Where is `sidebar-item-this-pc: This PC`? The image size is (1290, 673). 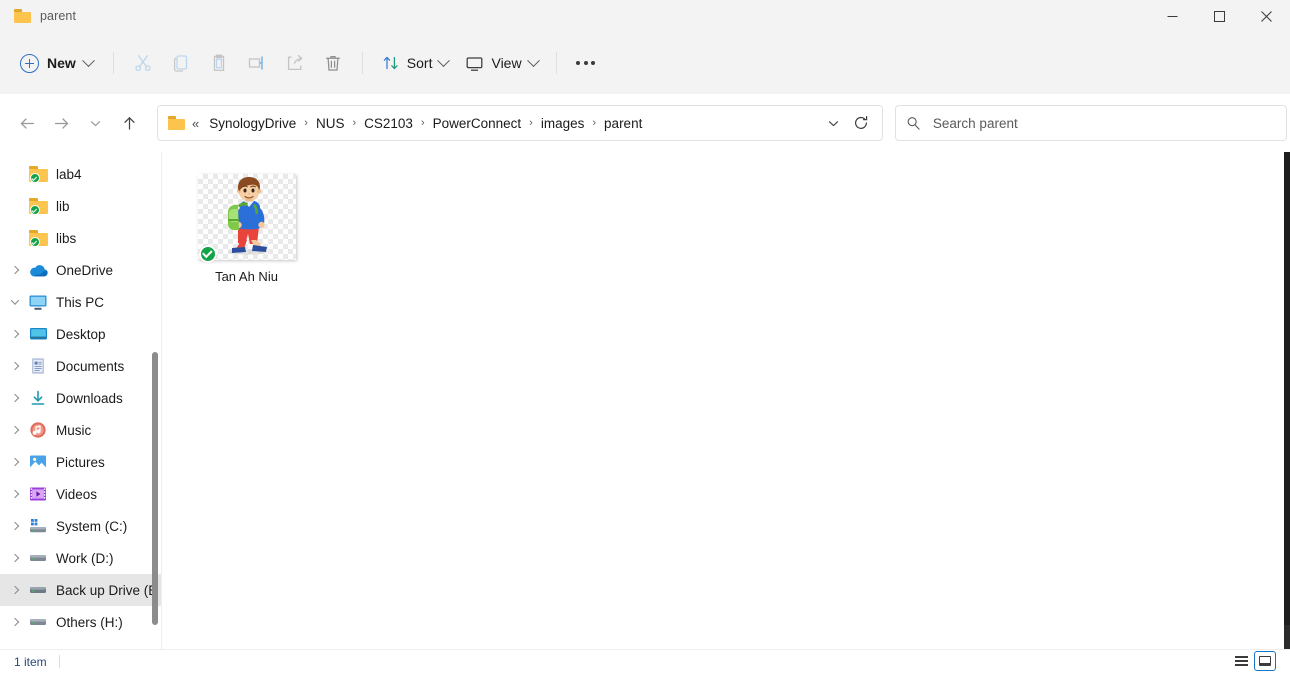
sidebar-item-this-pc: This PC is located at coordinates (80, 302).